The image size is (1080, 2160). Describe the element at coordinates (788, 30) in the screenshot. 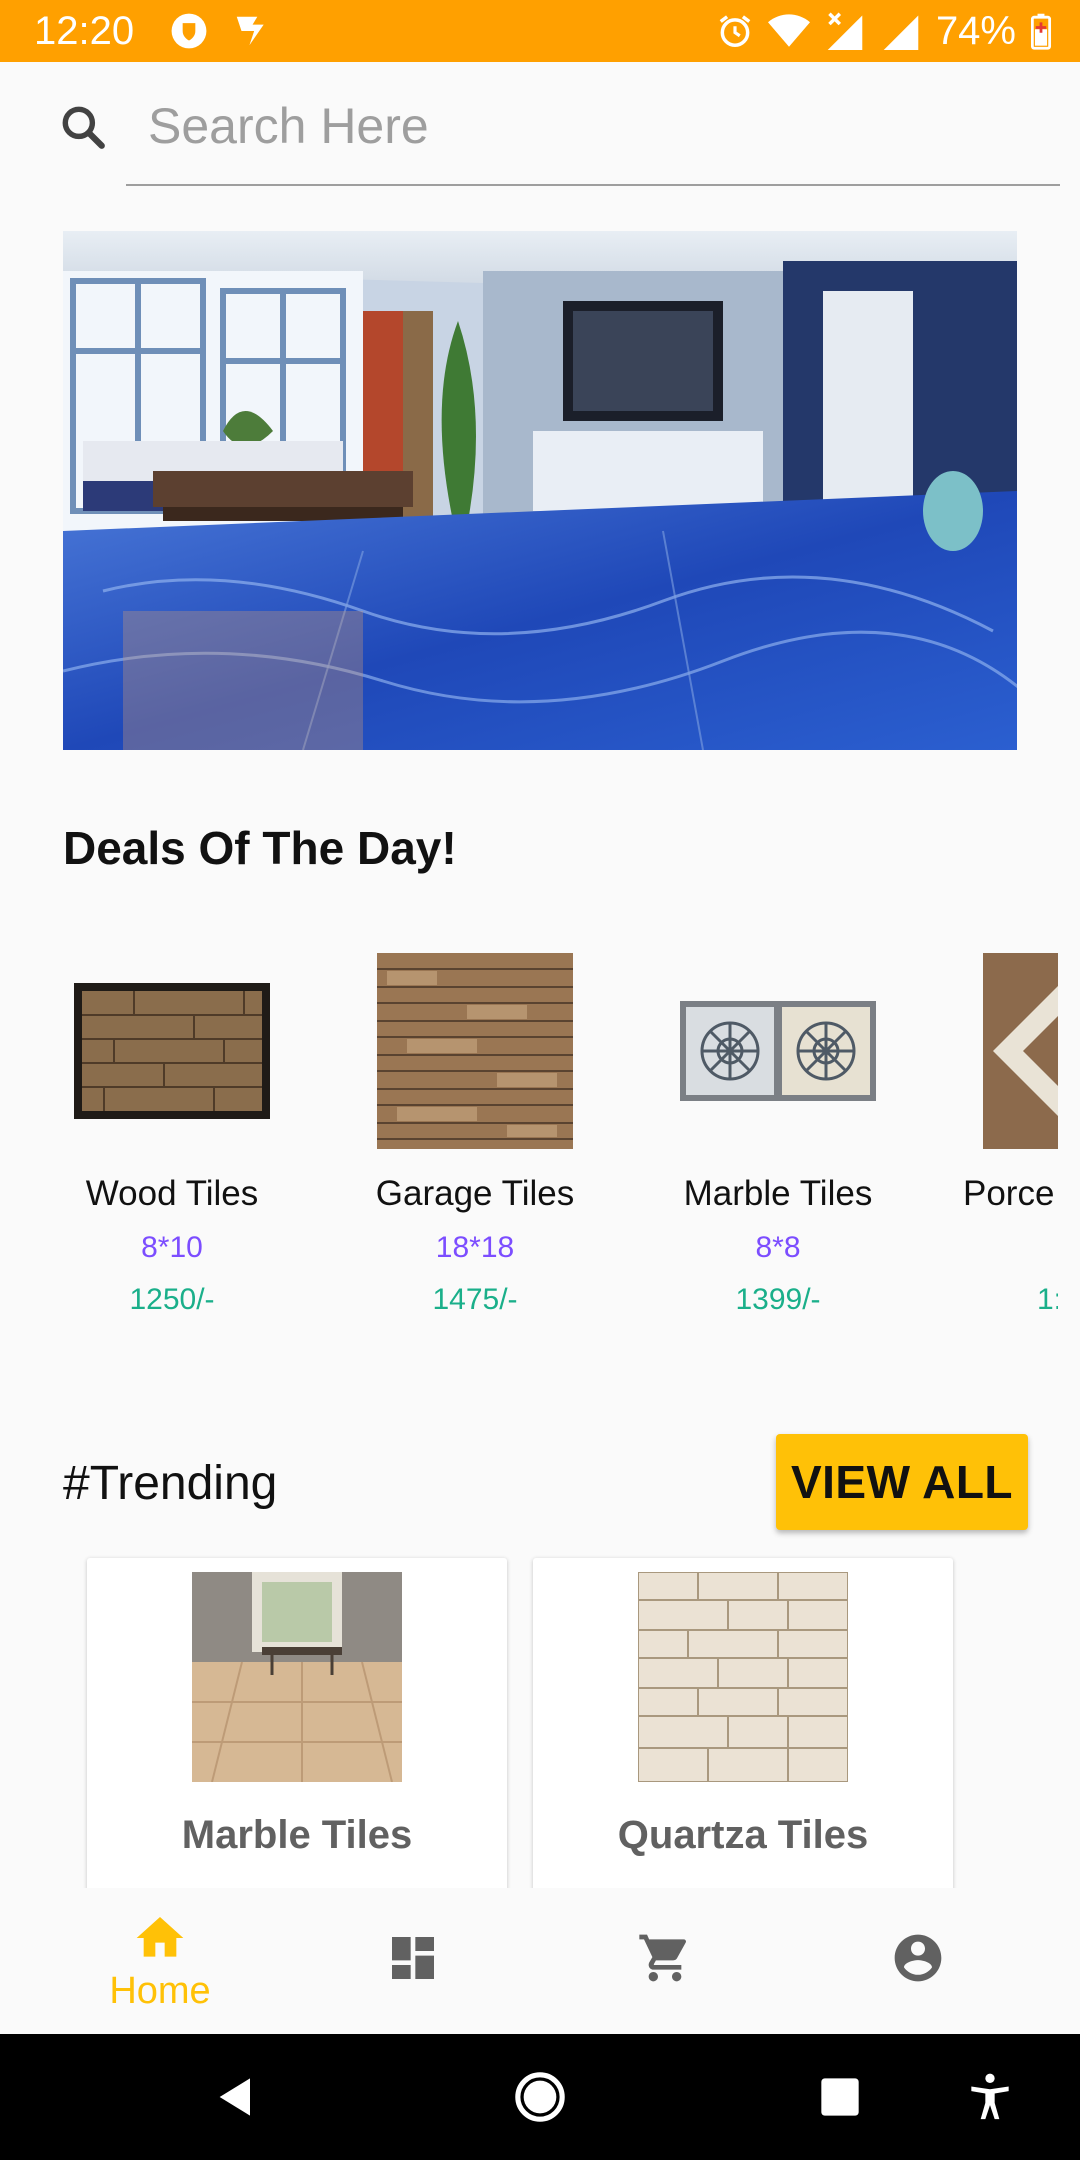

I see `wifi-icon` at that location.